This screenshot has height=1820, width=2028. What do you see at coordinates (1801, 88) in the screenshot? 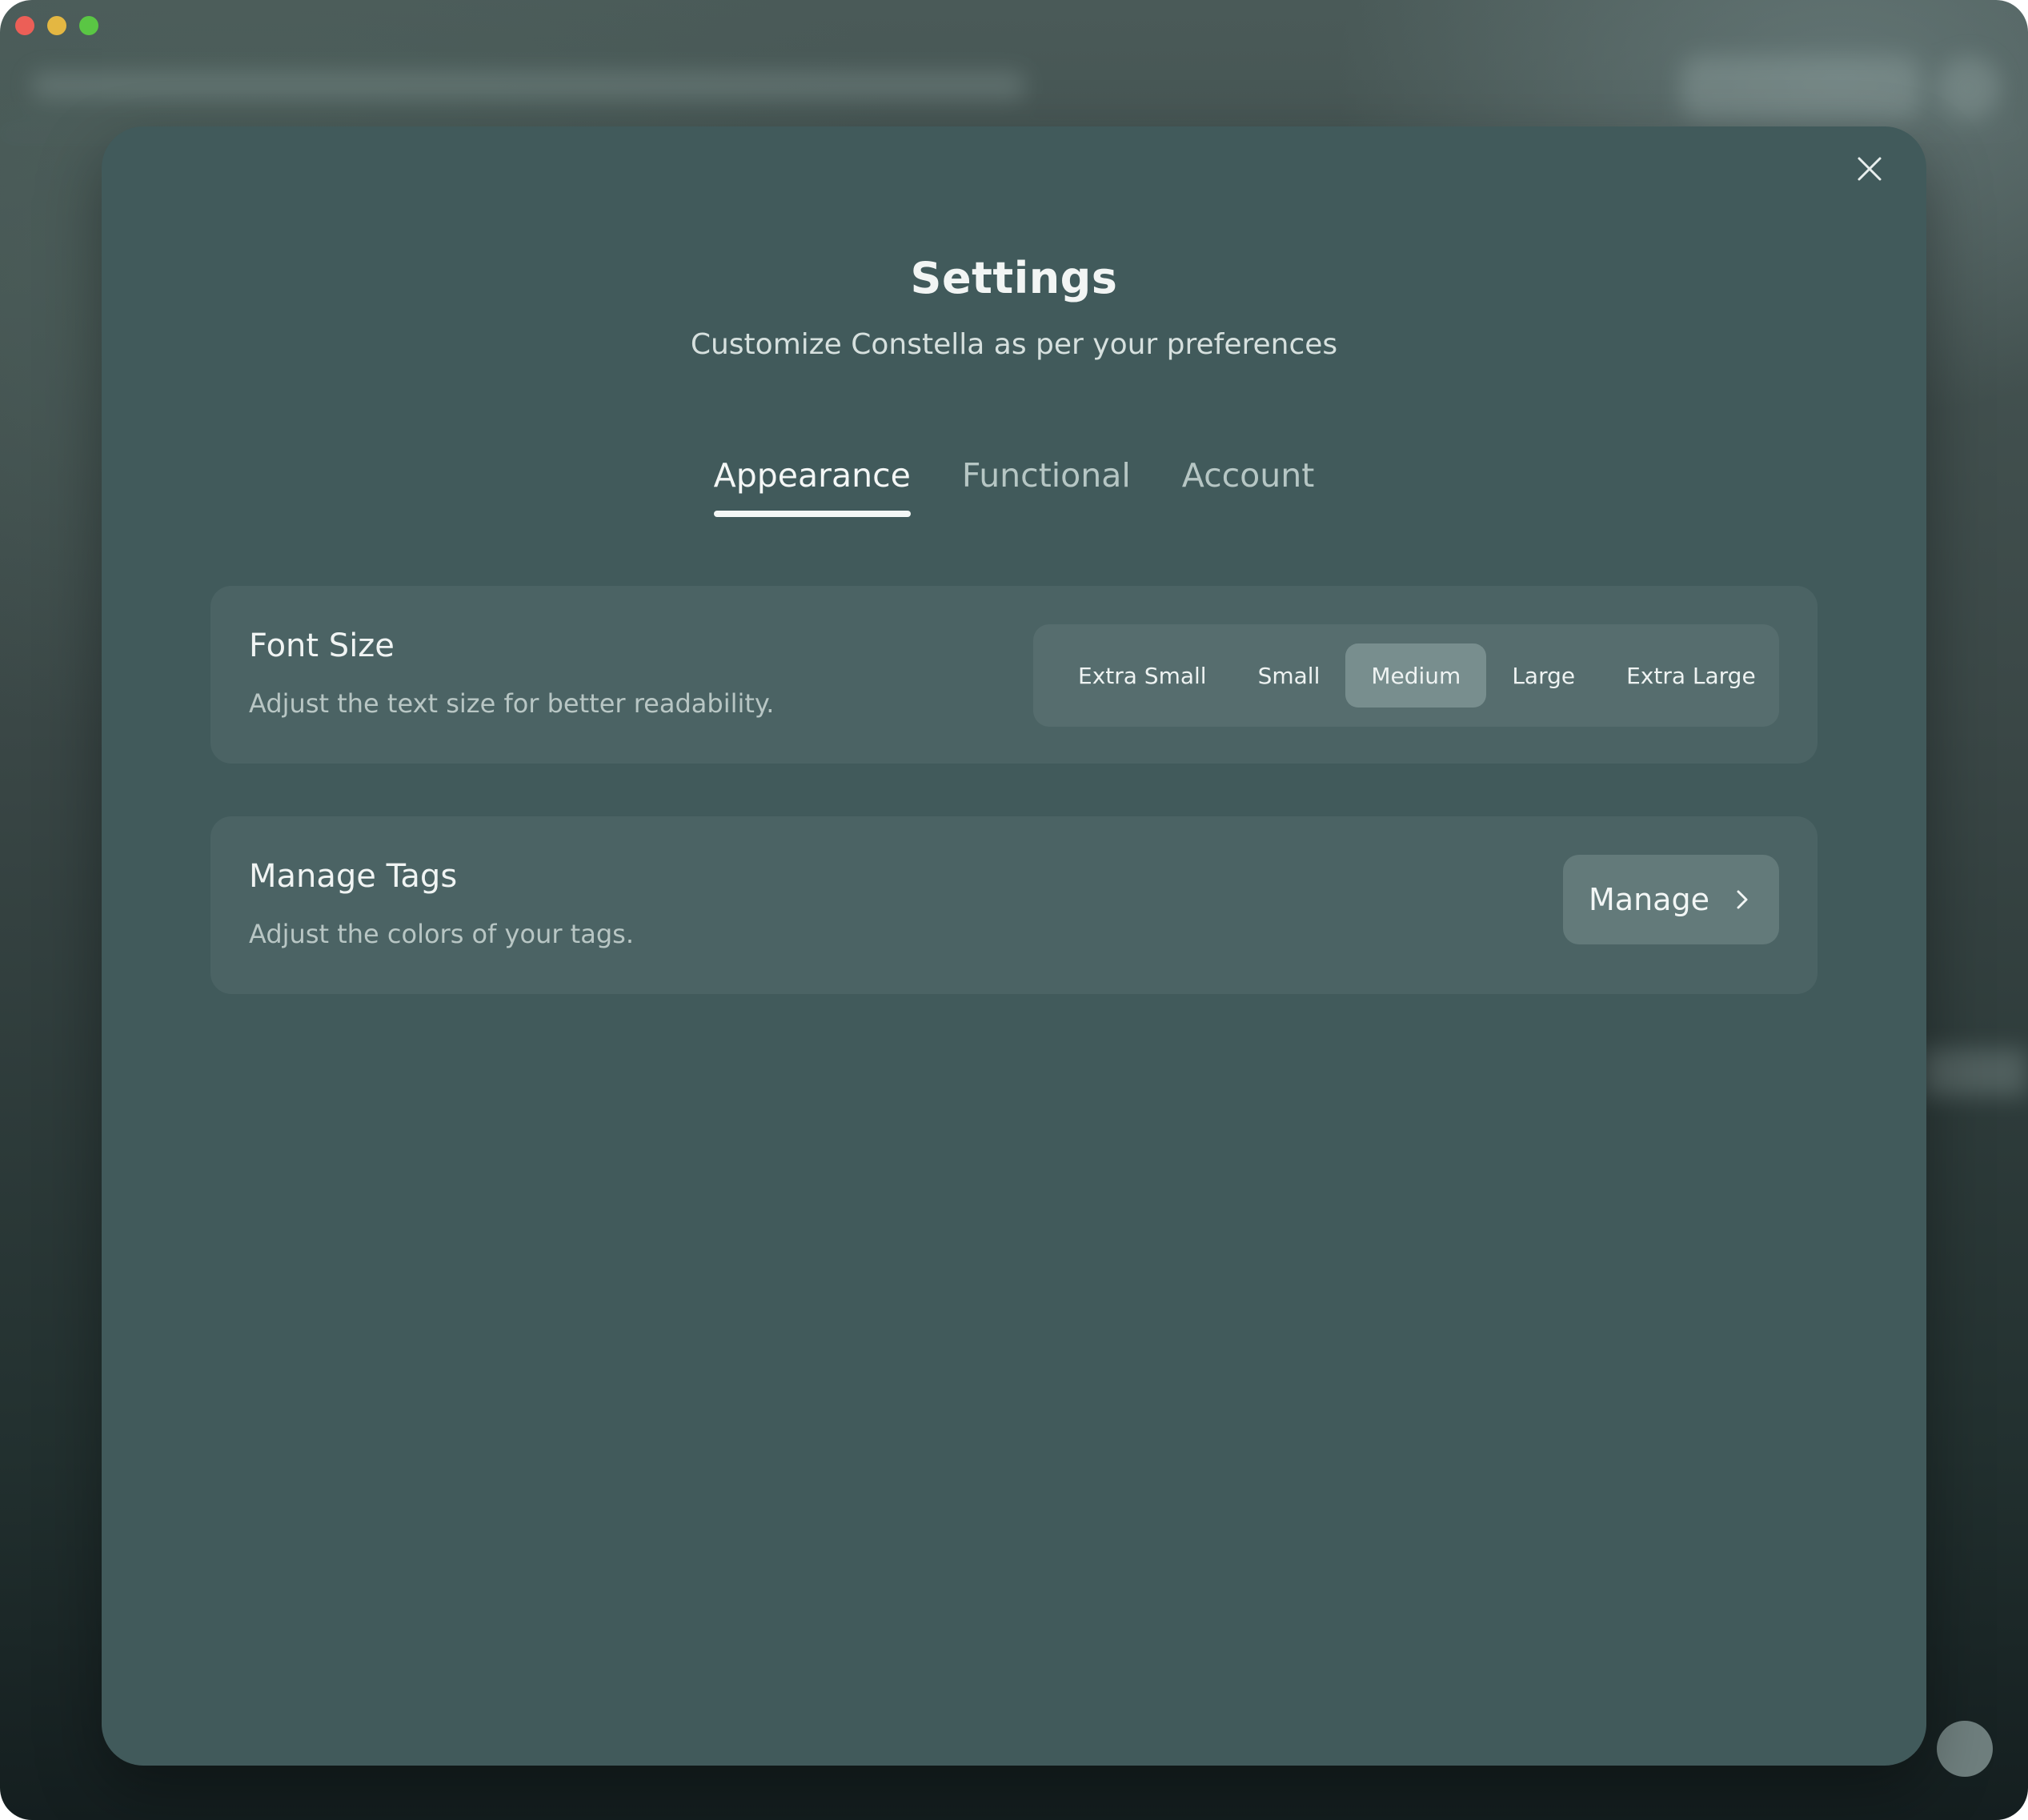
I see `background-search` at bounding box center [1801, 88].